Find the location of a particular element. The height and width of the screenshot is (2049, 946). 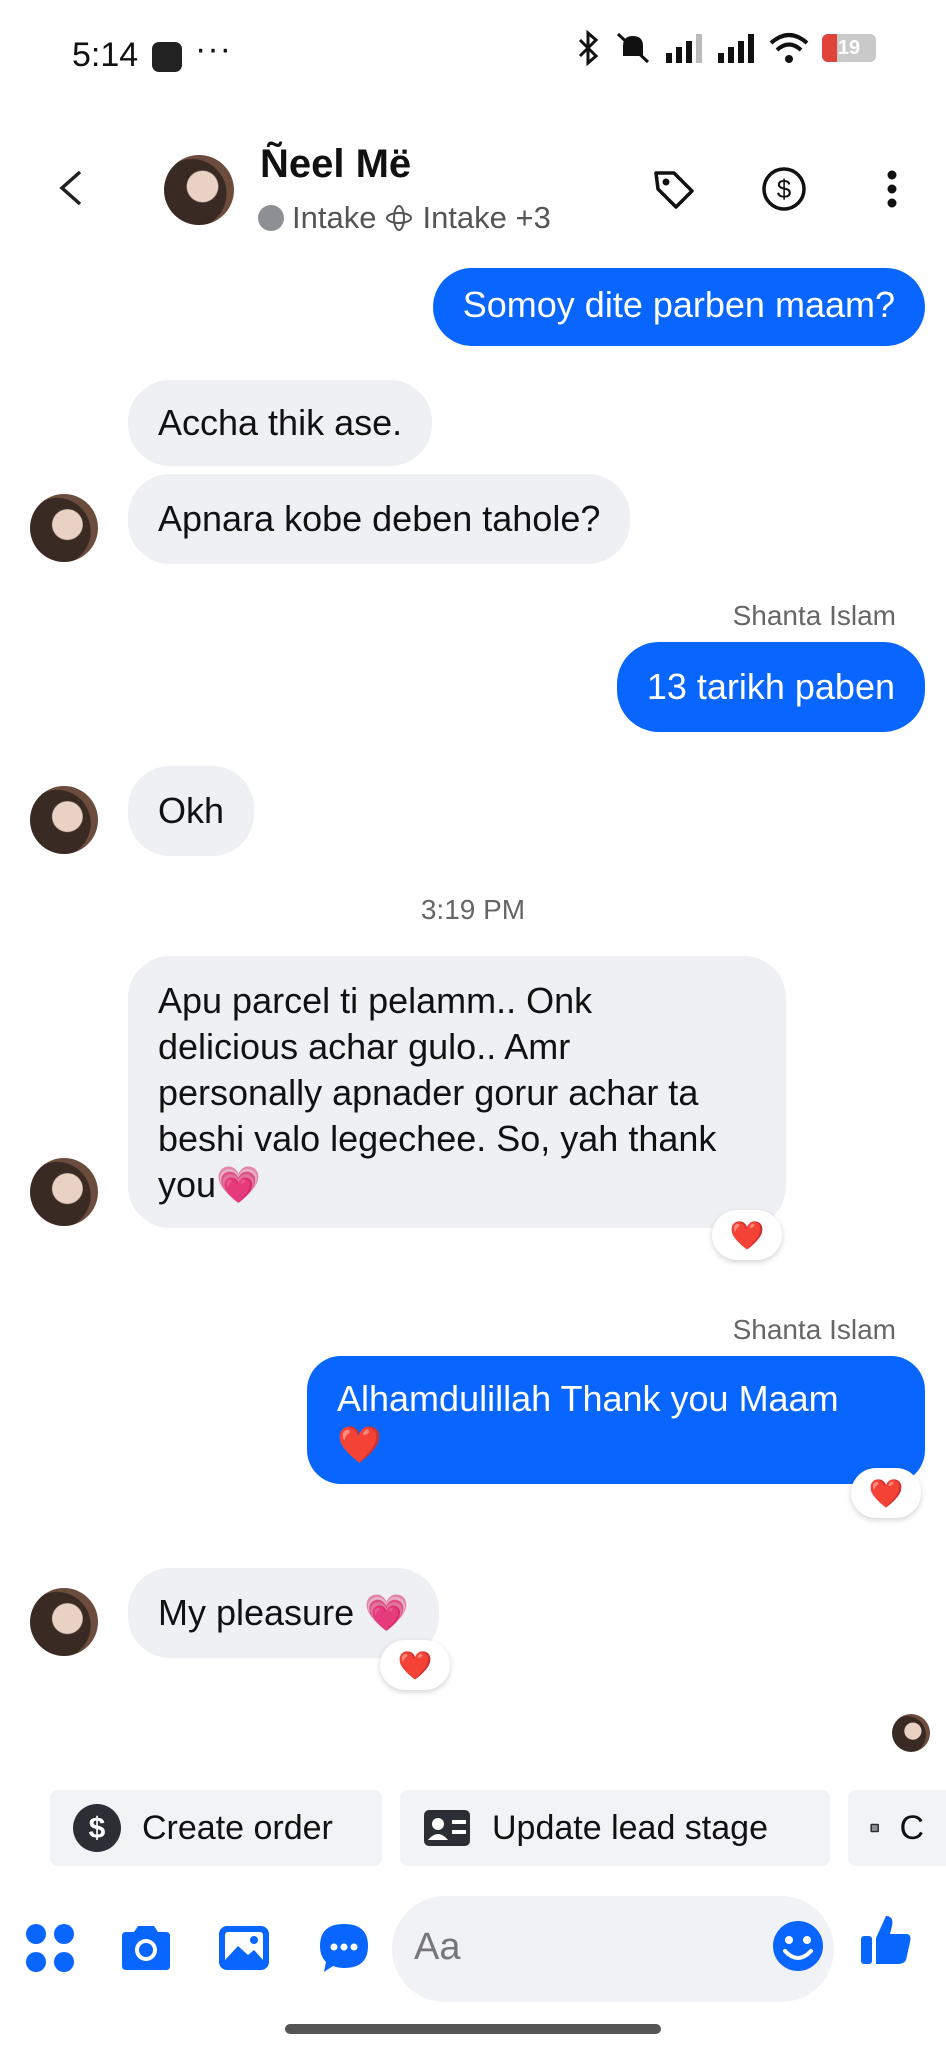

more-options-icon is located at coordinates (892, 189).